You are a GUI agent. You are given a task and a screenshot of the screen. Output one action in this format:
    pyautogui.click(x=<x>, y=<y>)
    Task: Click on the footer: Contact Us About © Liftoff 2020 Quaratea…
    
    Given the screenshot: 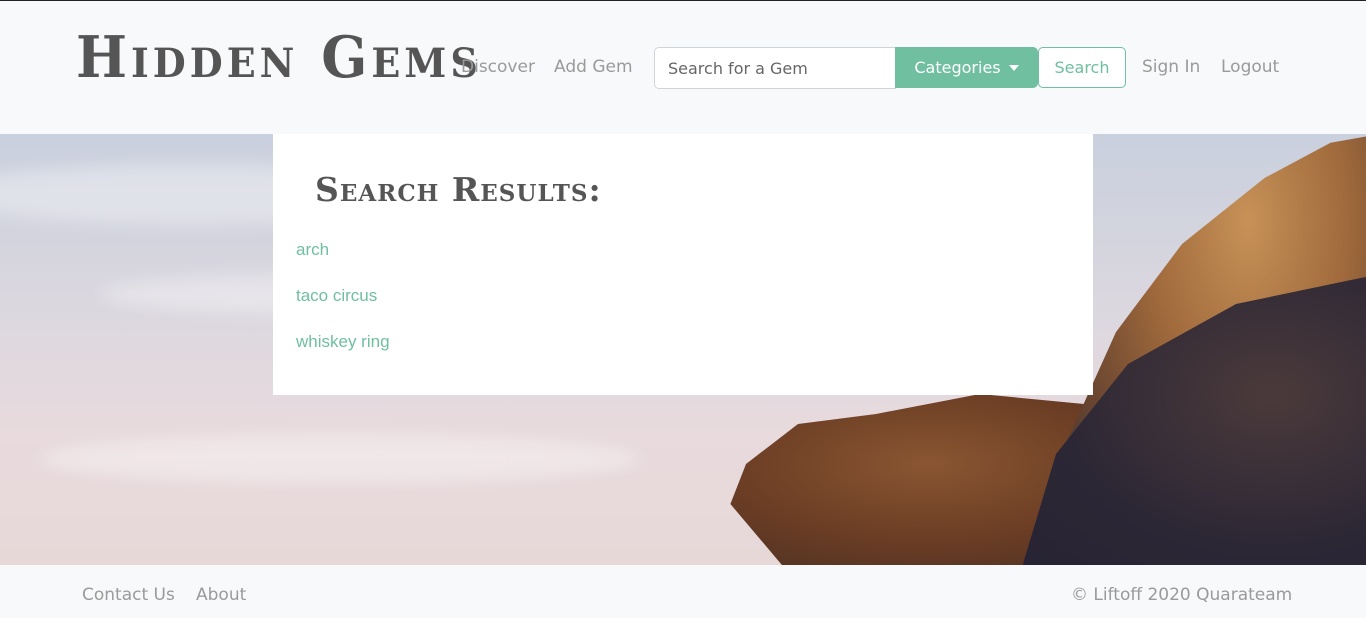 What is the action you would take?
    pyautogui.click(x=683, y=591)
    